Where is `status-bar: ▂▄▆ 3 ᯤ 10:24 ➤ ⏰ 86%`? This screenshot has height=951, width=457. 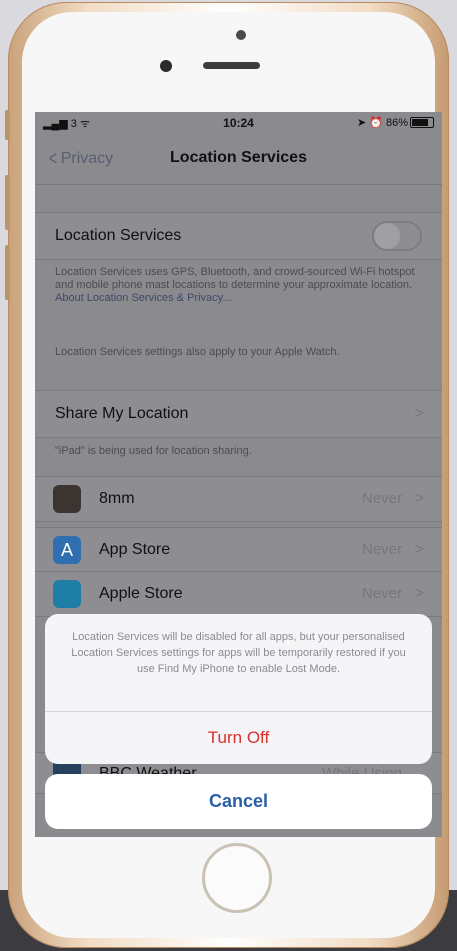 status-bar: ▂▄▆ 3 ᯤ 10:24 ➤ ⏰ 86% is located at coordinates (238, 123).